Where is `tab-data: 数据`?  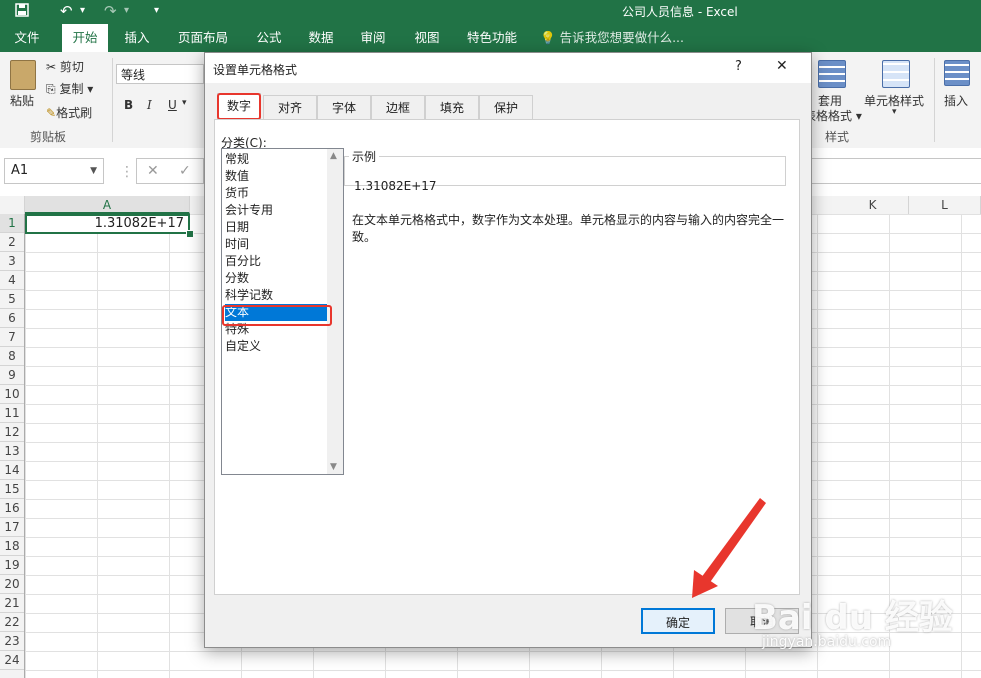 tab-data: 数据 is located at coordinates (321, 38).